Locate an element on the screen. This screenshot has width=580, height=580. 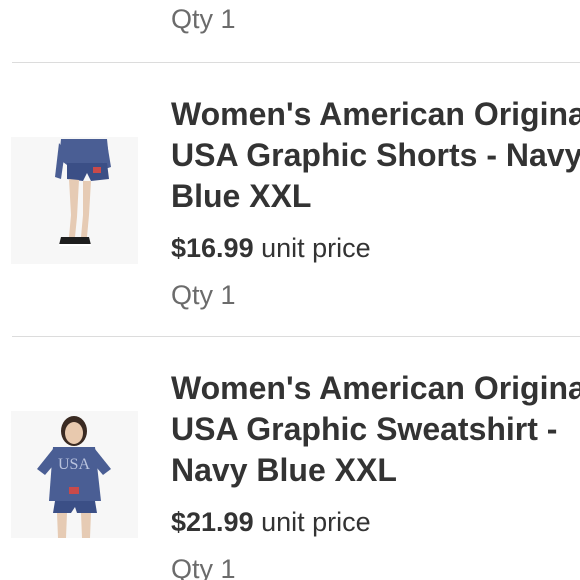
unit-price-value: $21.99 is located at coordinates (212, 522).